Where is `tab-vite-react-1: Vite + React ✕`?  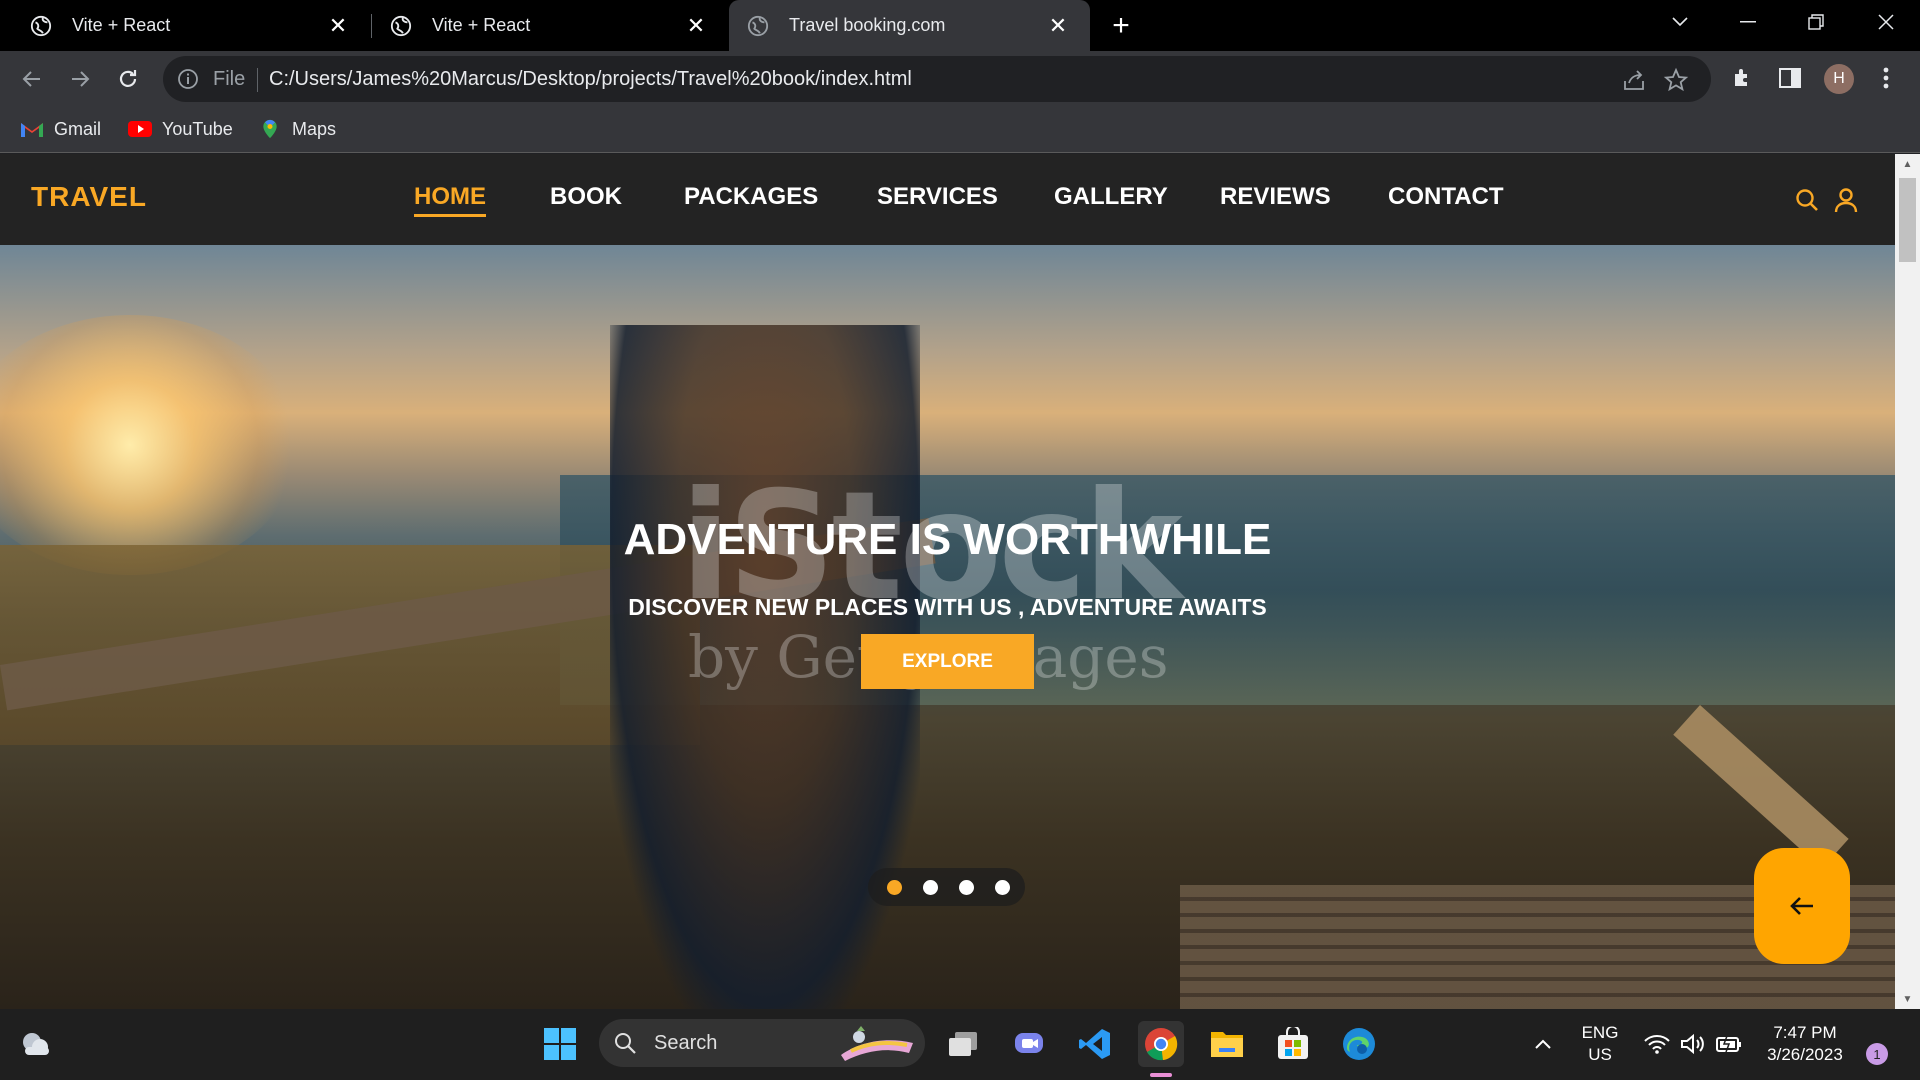
tab-vite-react-1: Vite + React ✕ is located at coordinates (185, 25).